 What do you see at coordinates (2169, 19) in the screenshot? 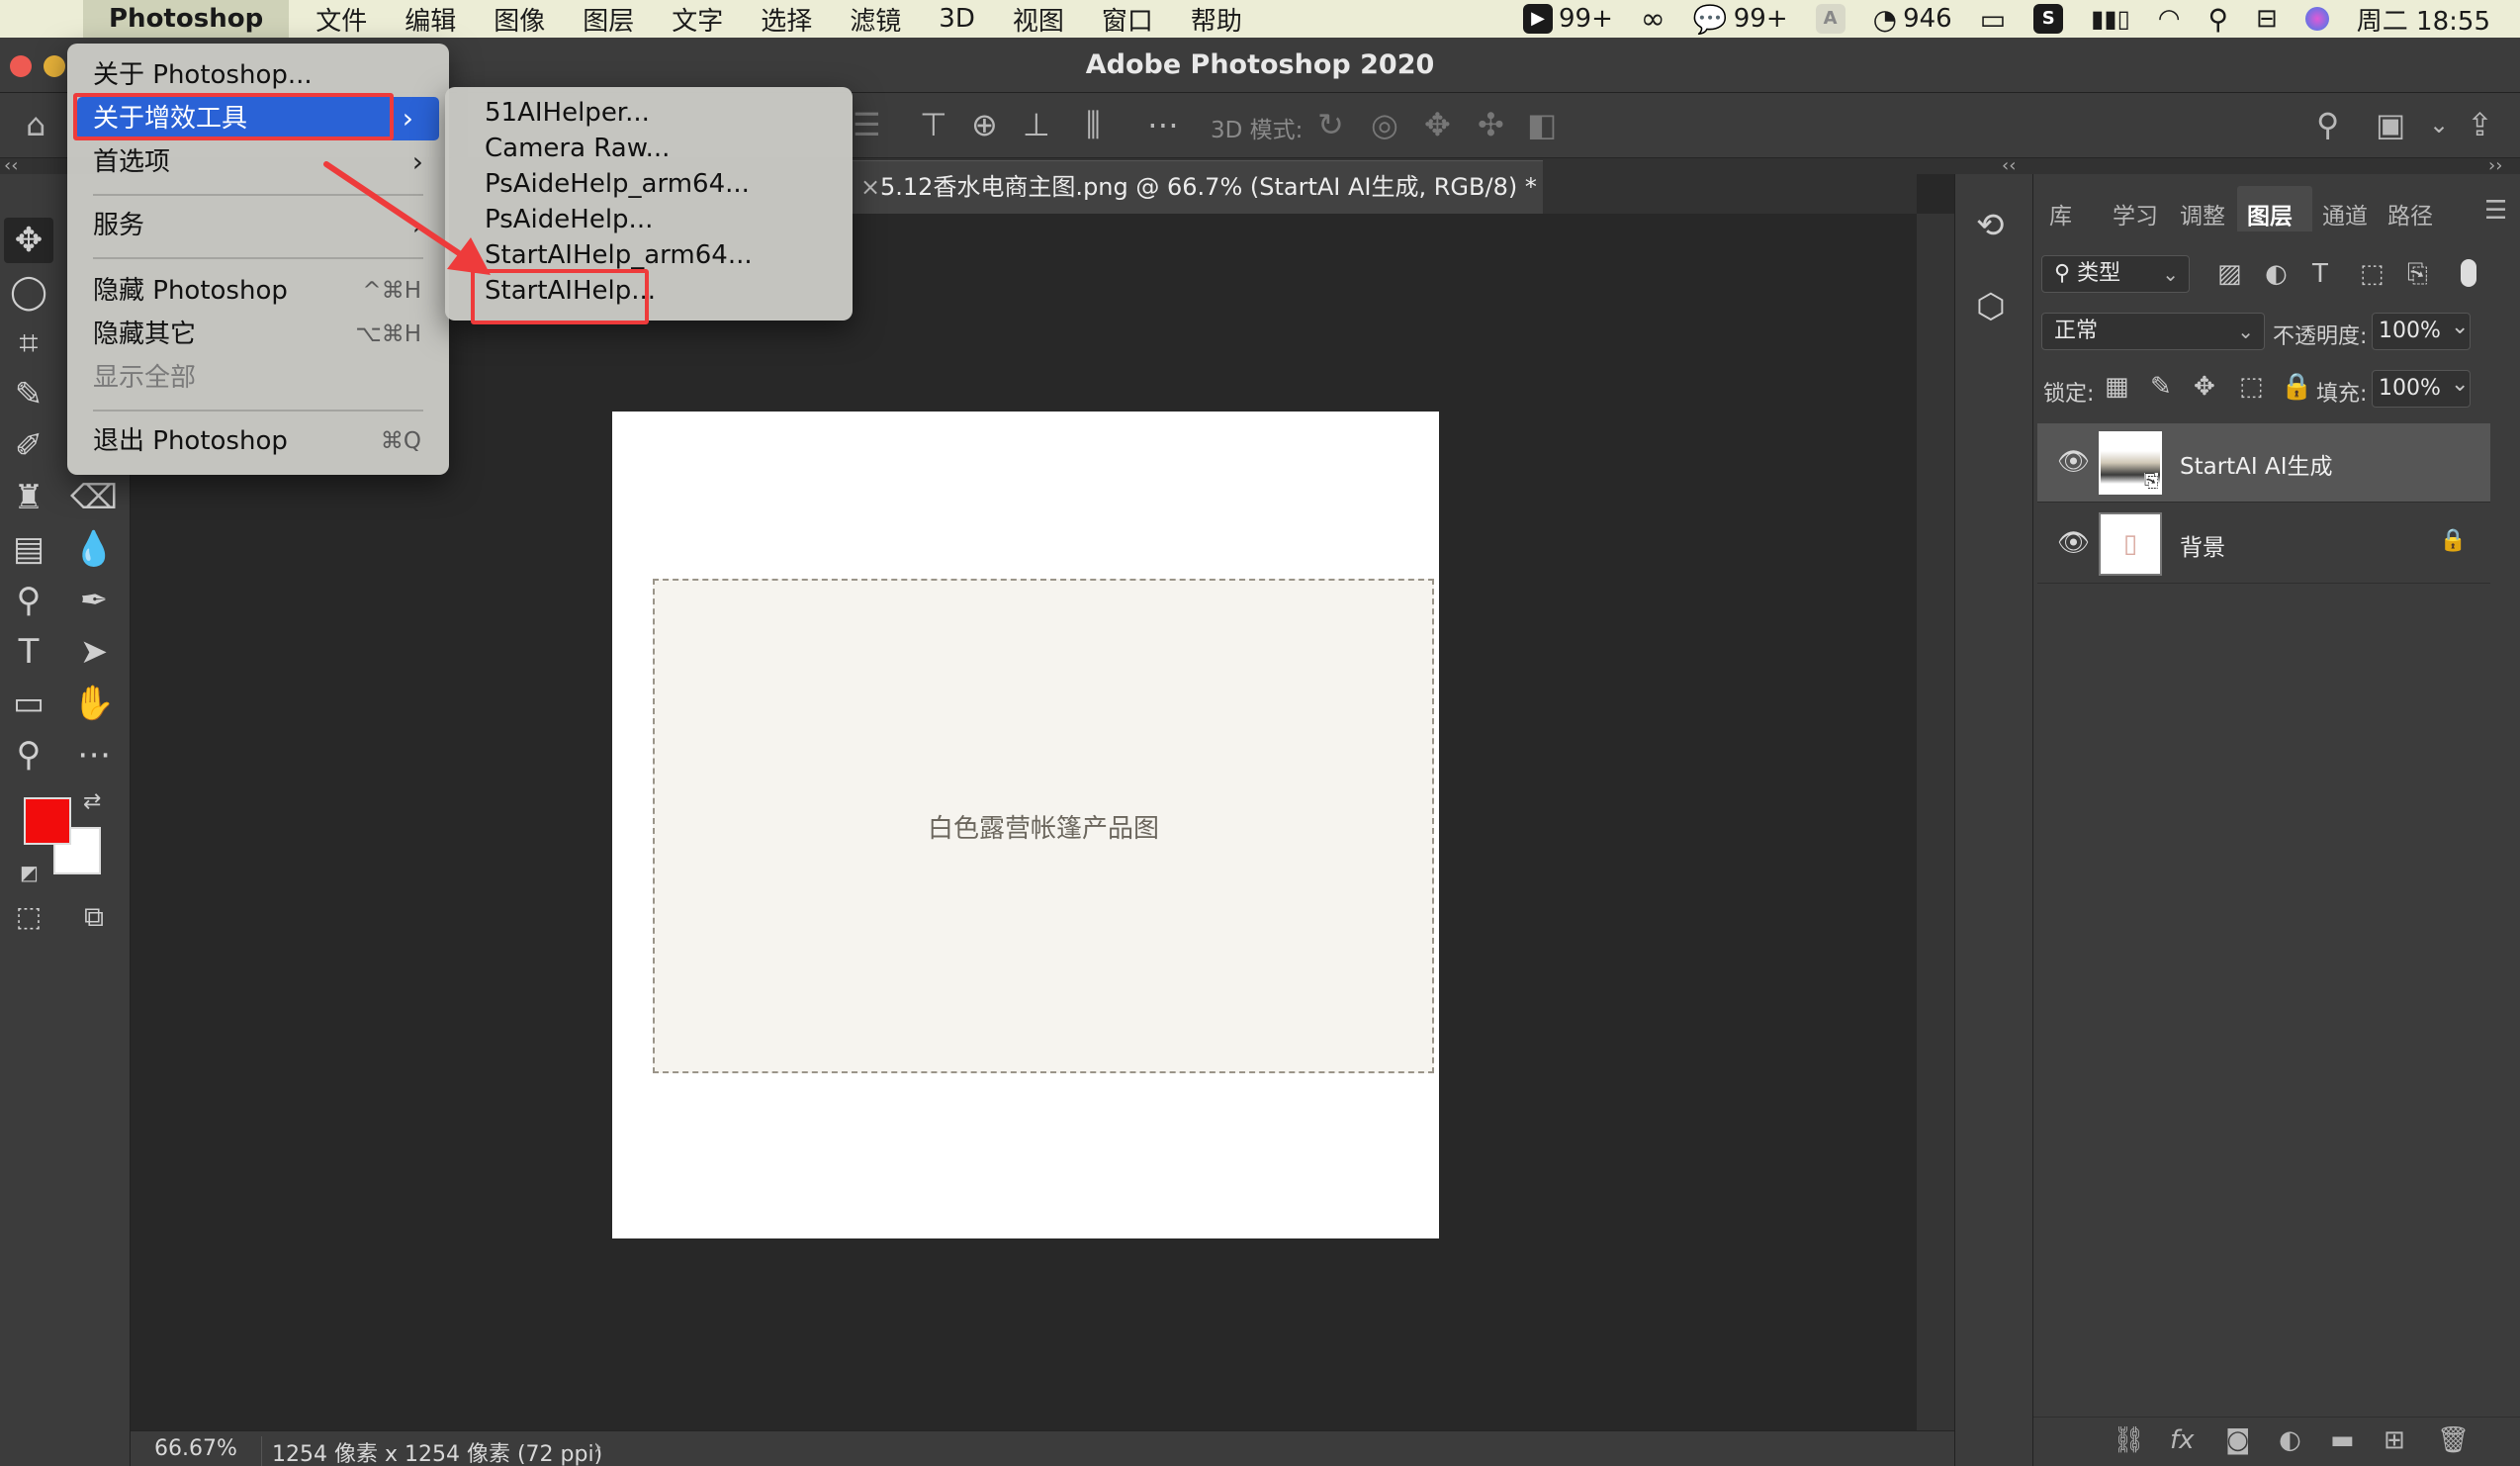
I see `wifi-status: ◠` at bounding box center [2169, 19].